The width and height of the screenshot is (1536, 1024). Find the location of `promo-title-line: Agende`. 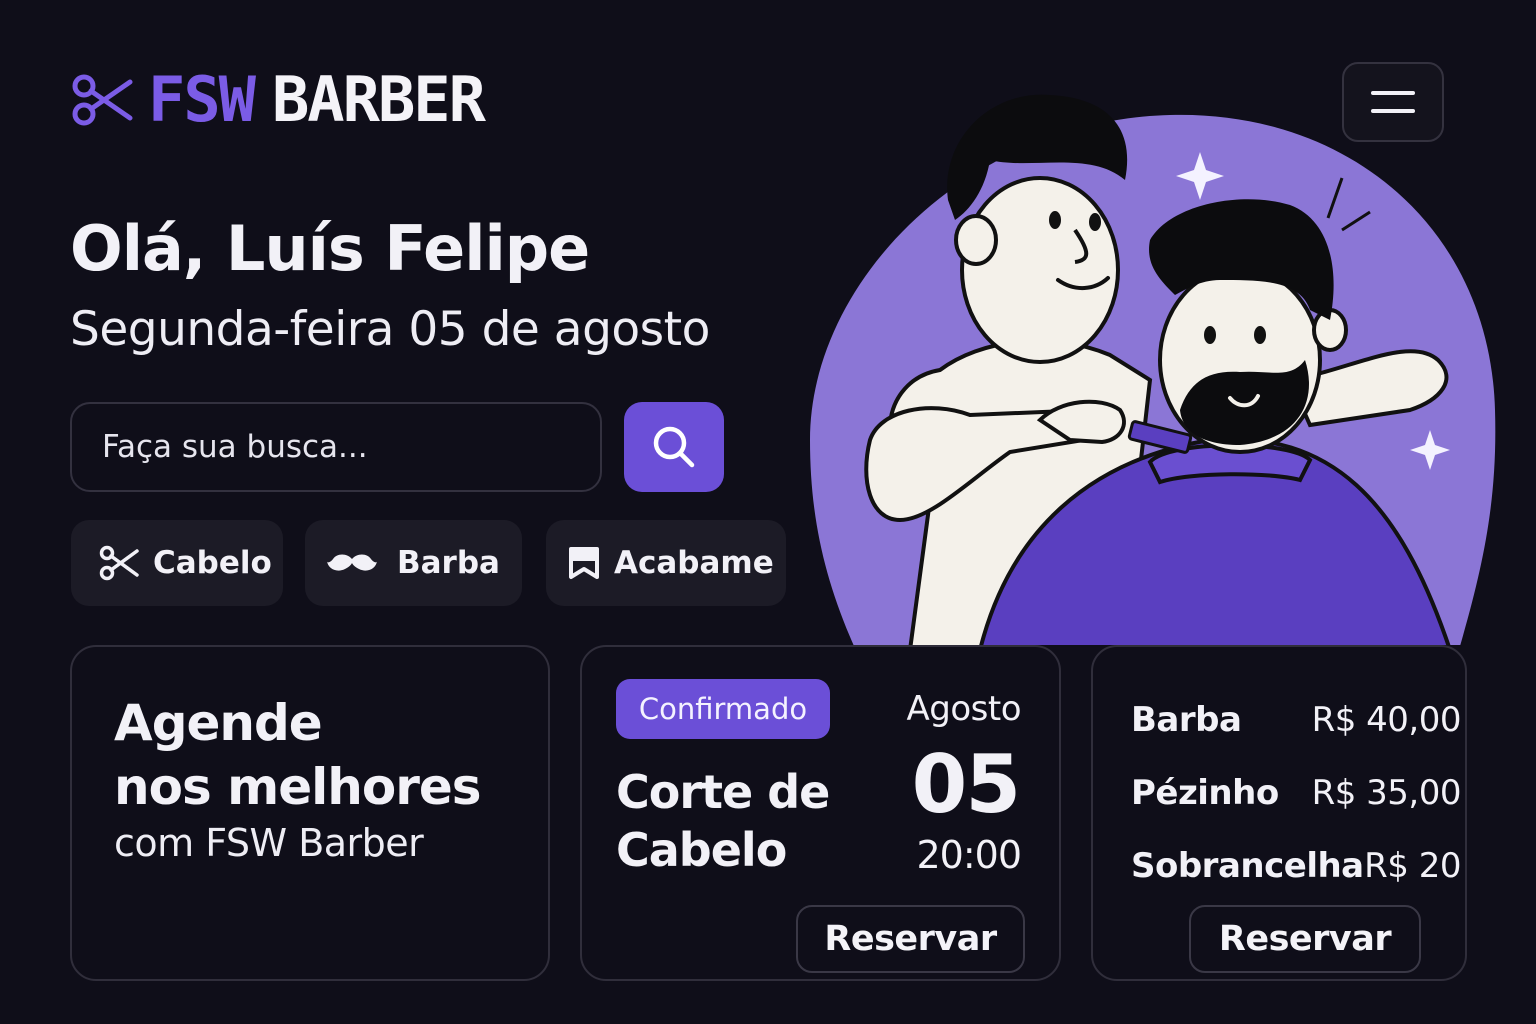

promo-title-line: Agende is located at coordinates (218, 723).